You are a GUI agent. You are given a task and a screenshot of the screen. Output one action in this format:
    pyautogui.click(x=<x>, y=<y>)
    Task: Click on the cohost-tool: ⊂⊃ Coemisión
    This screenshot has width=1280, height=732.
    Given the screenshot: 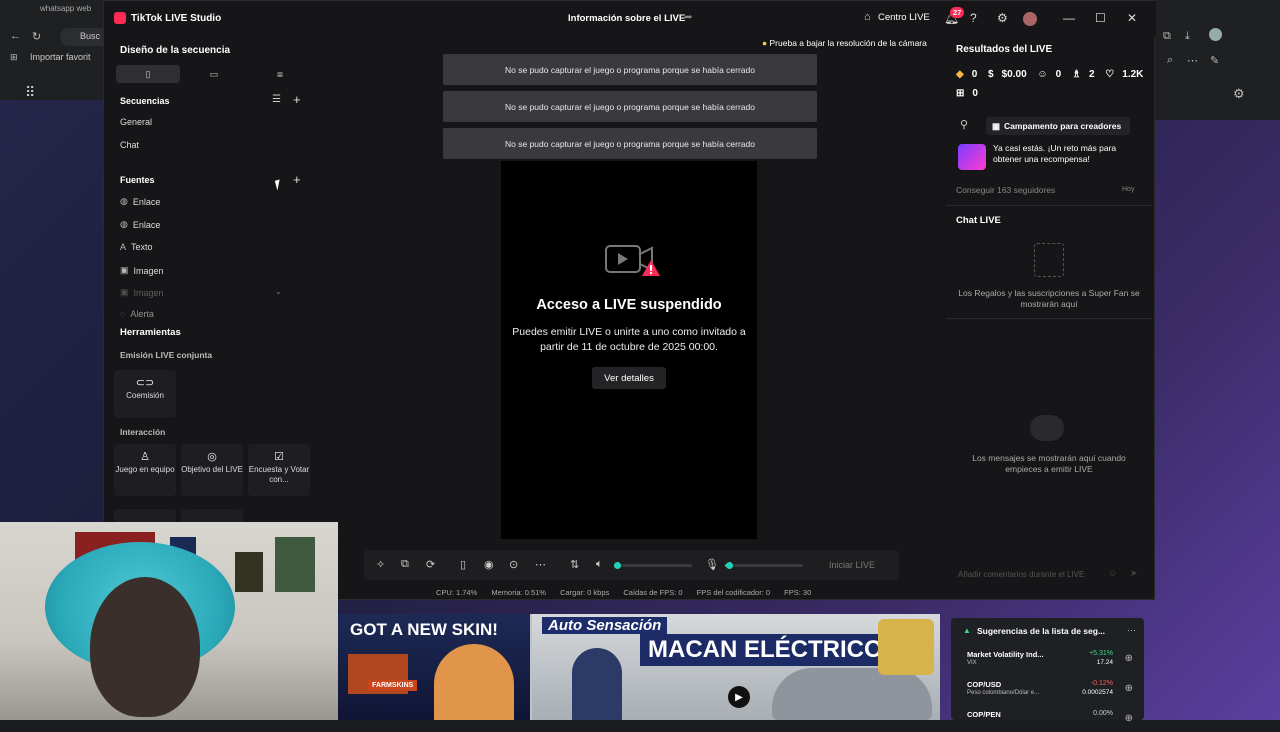 What is the action you would take?
    pyautogui.click(x=145, y=394)
    